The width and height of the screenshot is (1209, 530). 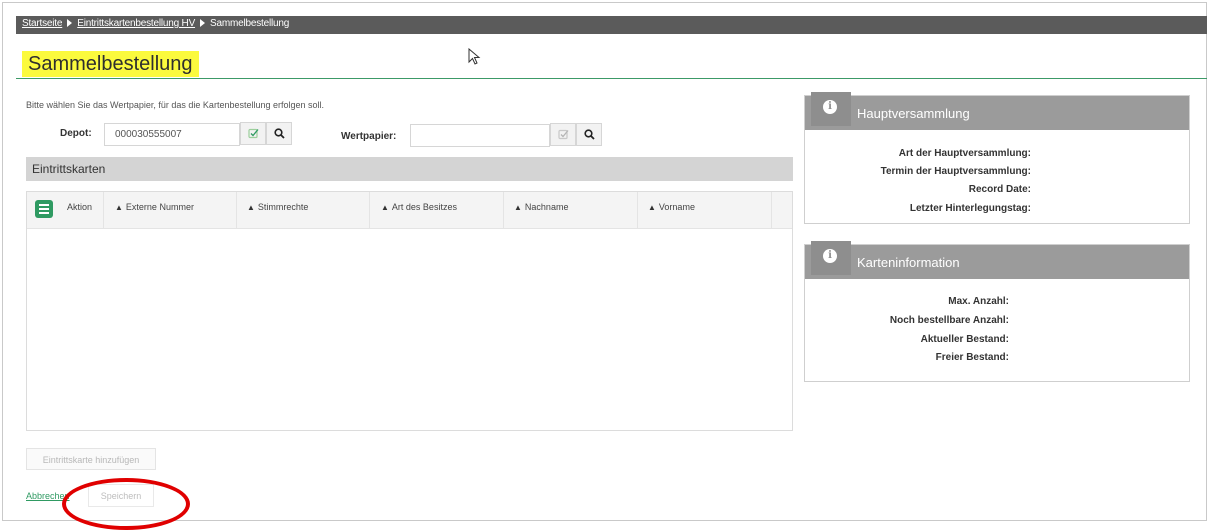 What do you see at coordinates (949, 320) in the screenshot?
I see `card-field-label: Noch bestellbare Anzahl:` at bounding box center [949, 320].